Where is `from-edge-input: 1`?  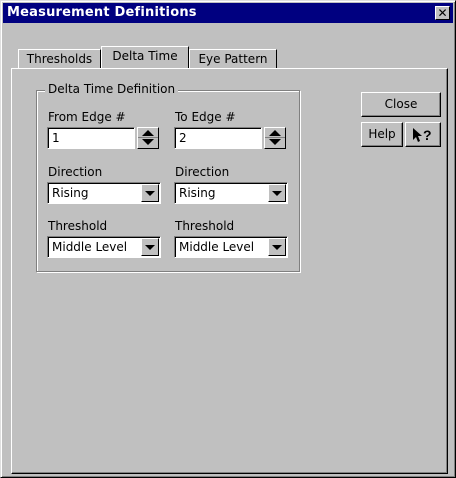 from-edge-input: 1 is located at coordinates (91, 138).